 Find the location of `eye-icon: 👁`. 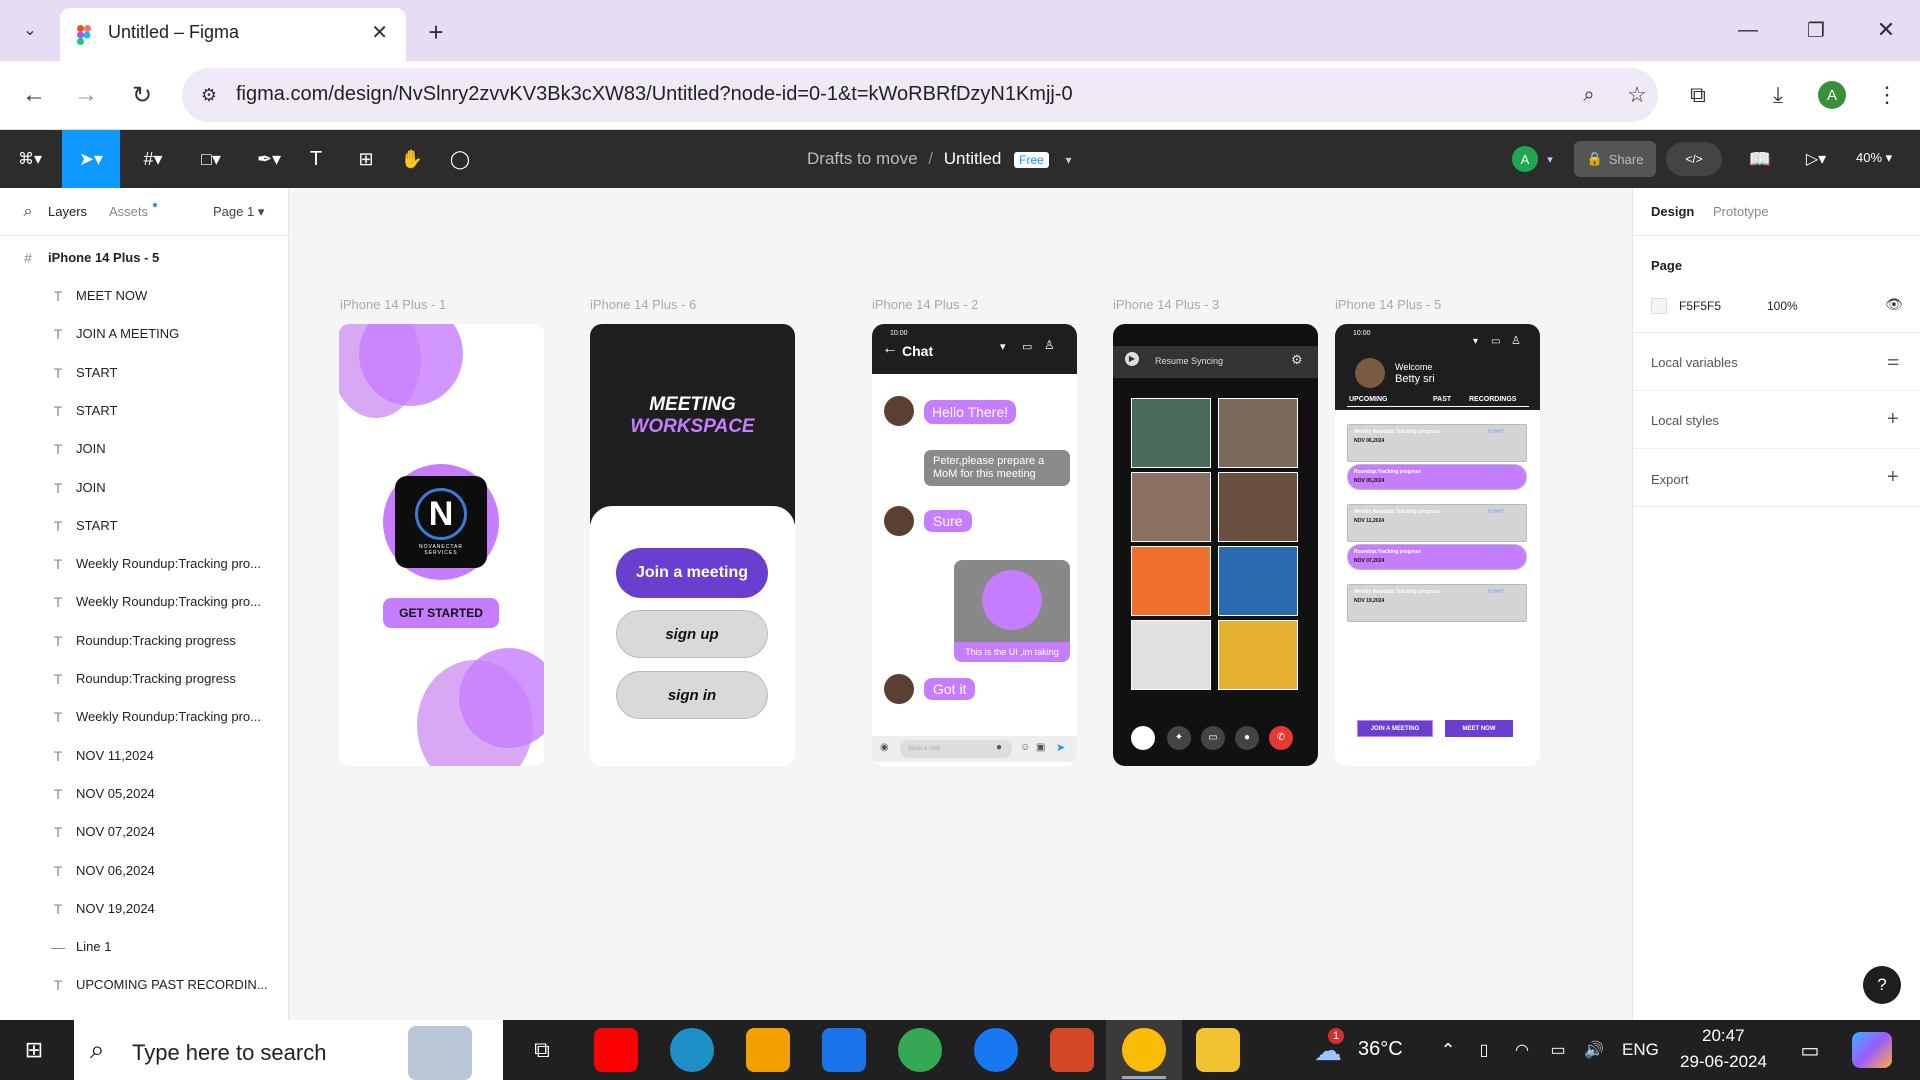

eye-icon: 👁 is located at coordinates (1894, 304).